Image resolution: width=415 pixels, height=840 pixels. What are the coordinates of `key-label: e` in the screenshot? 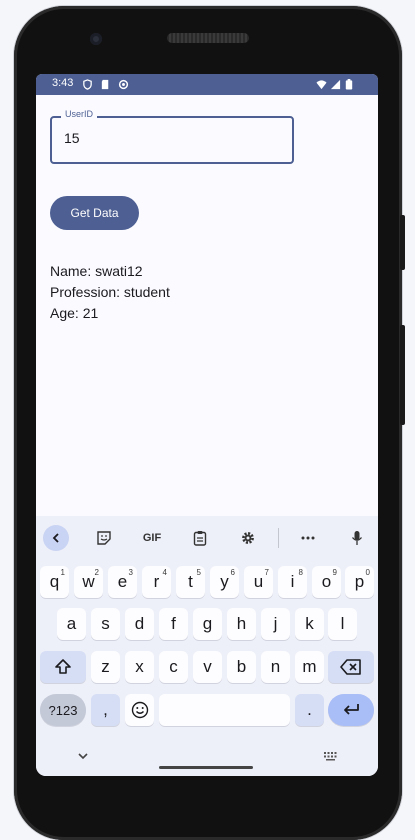 It's located at (122, 581).